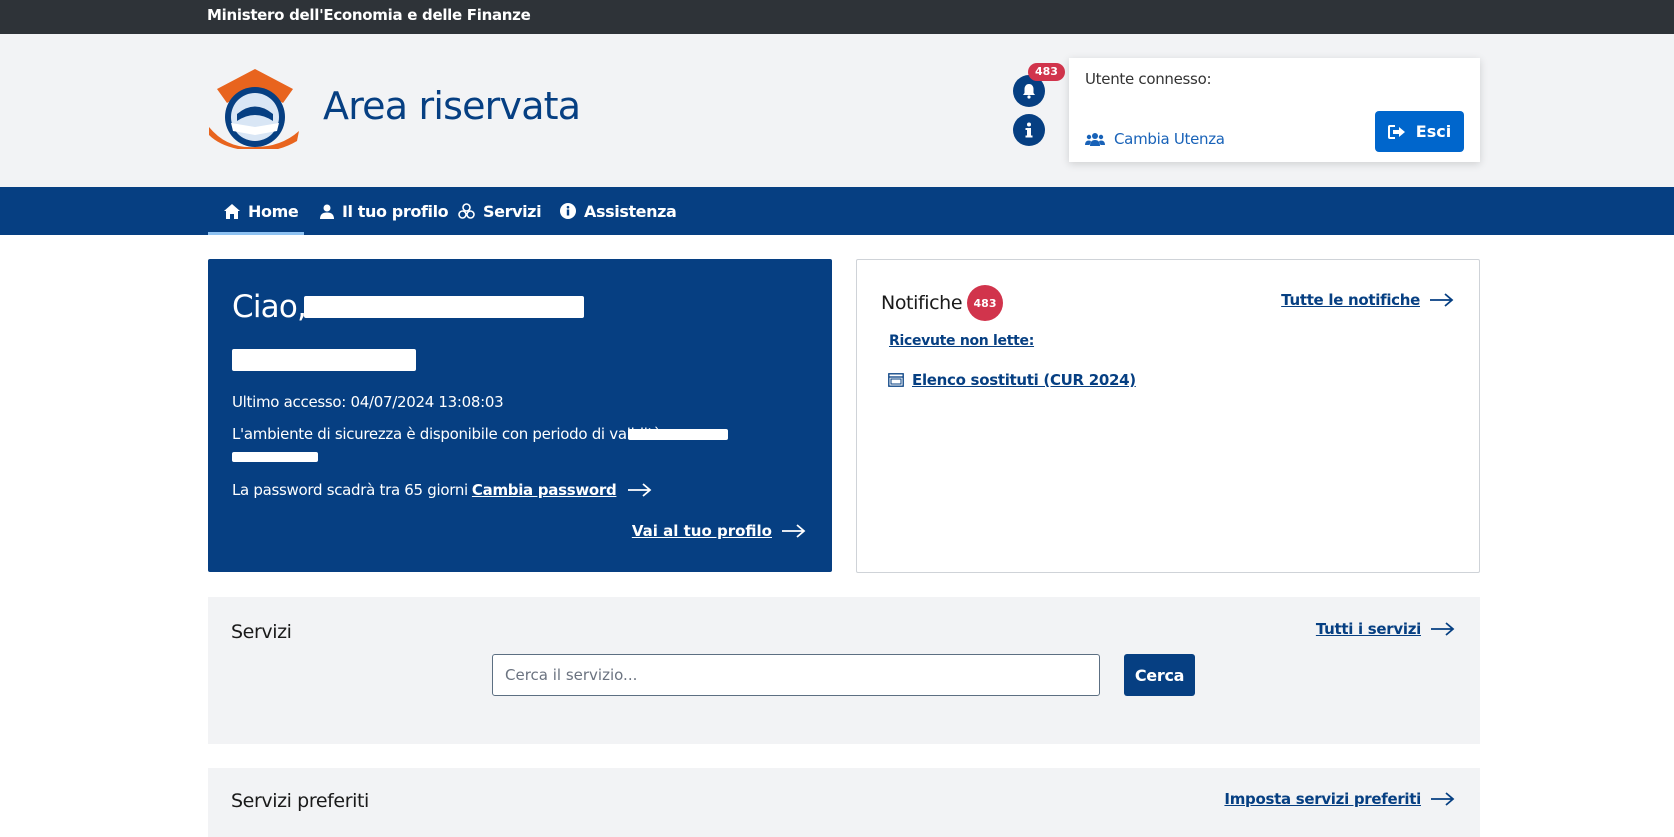 This screenshot has width=1674, height=837. What do you see at coordinates (1159, 675) in the screenshot?
I see `search-button: Cerca` at bounding box center [1159, 675].